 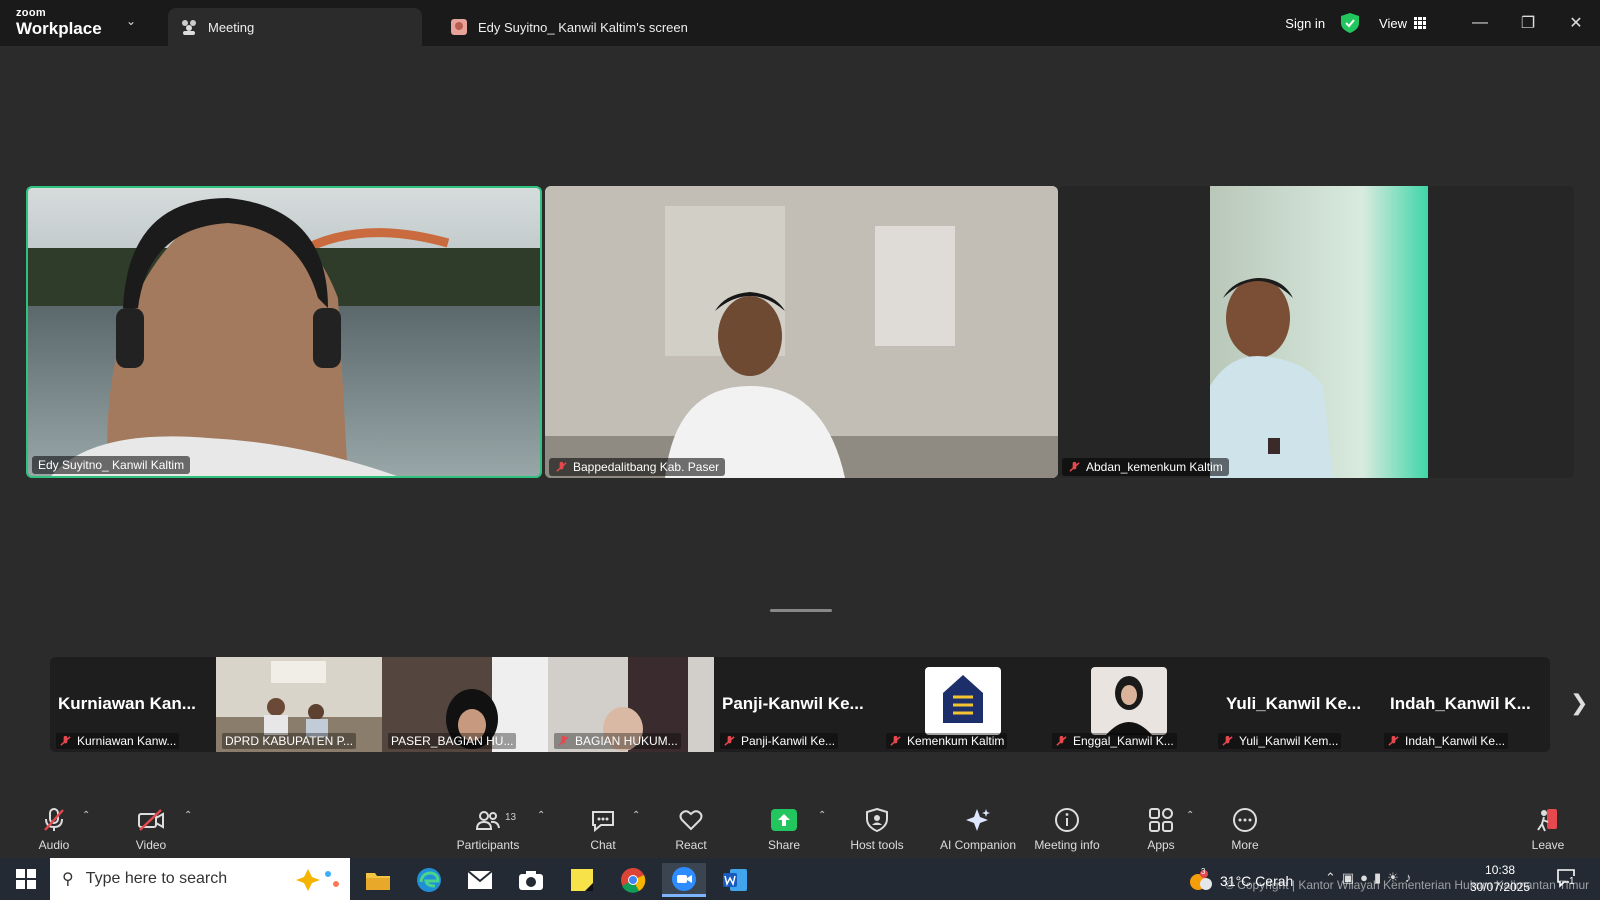 What do you see at coordinates (86, 815) in the screenshot?
I see `audio-options-caret-icon: ⌃` at bounding box center [86, 815].